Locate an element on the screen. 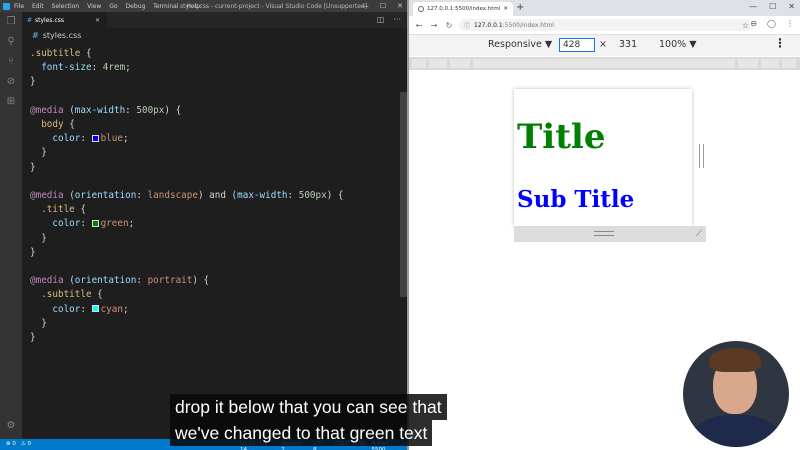  zoom-dropdown: 100% ▼ is located at coordinates (678, 44).